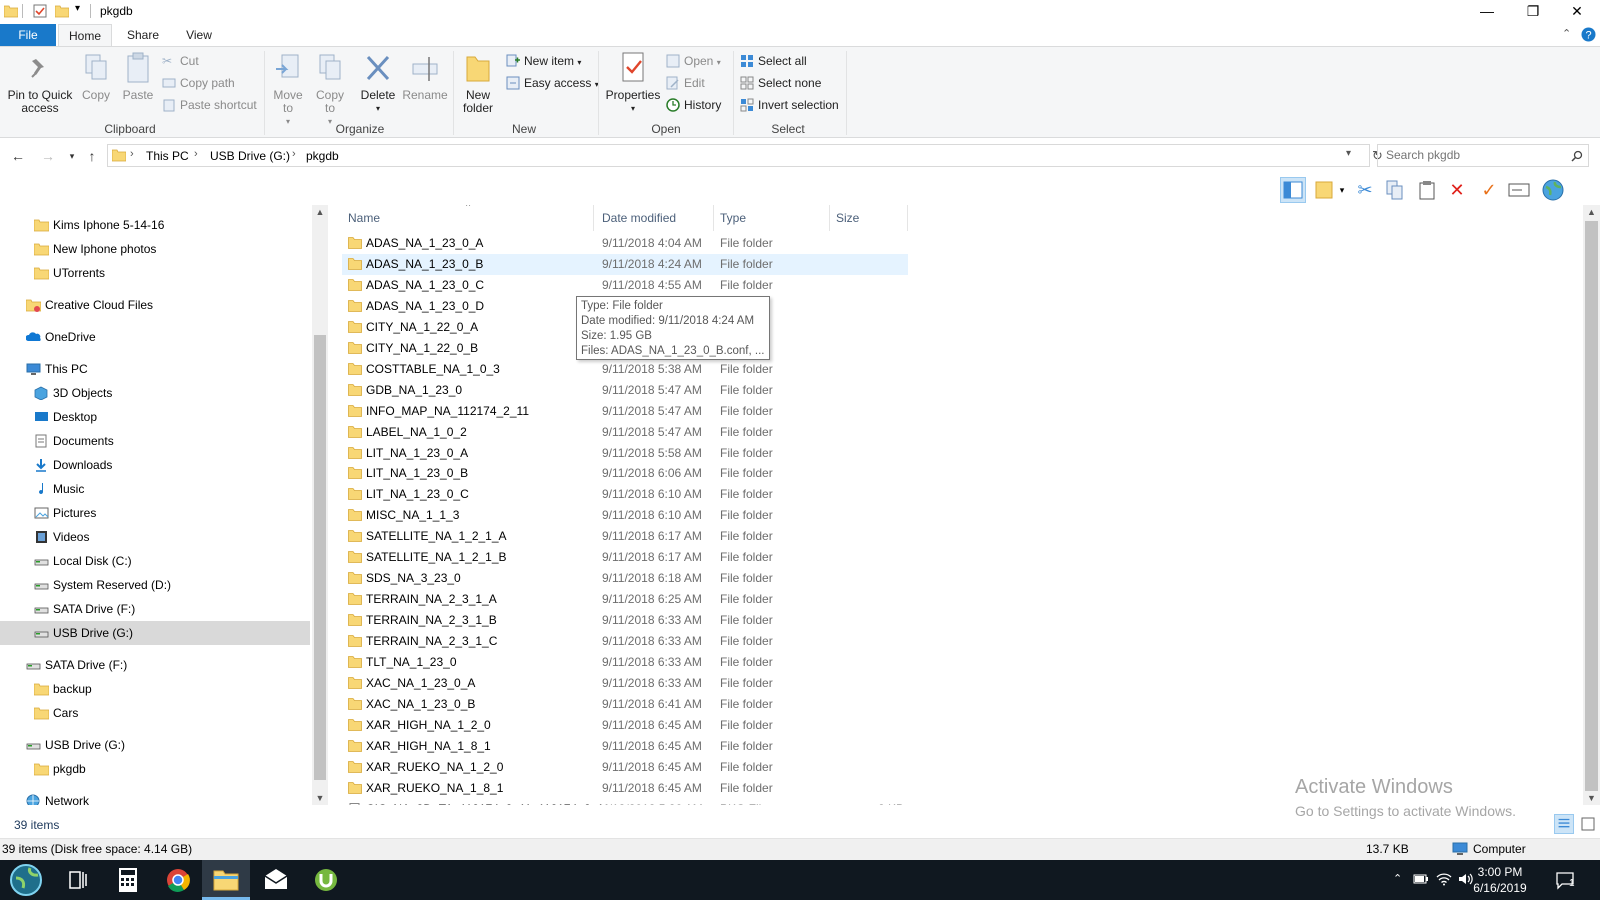 Image resolution: width=1600 pixels, height=903 pixels. I want to click on nav-item: OneDrive, so click(155, 337).